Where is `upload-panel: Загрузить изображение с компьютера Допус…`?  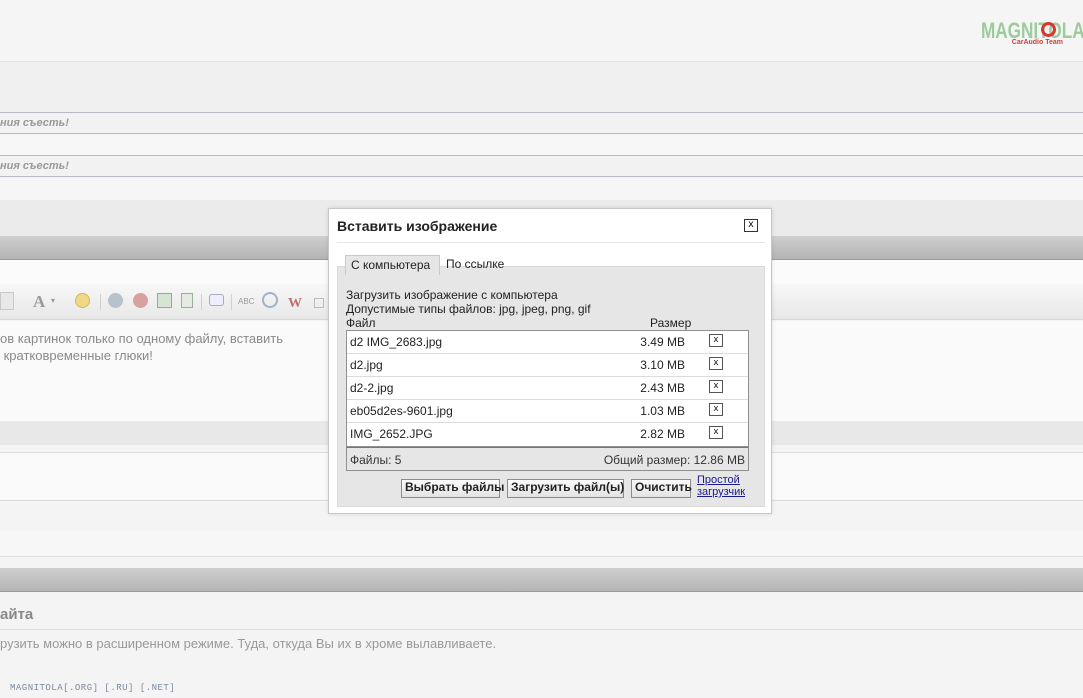
upload-panel: Загрузить изображение с компьютера Допус… is located at coordinates (551, 386).